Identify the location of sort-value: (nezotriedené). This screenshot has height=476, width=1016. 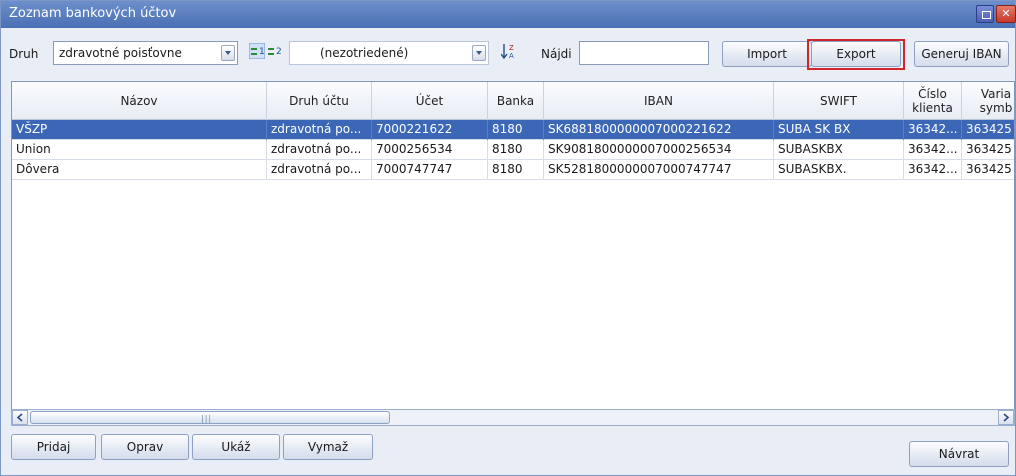
(364, 53).